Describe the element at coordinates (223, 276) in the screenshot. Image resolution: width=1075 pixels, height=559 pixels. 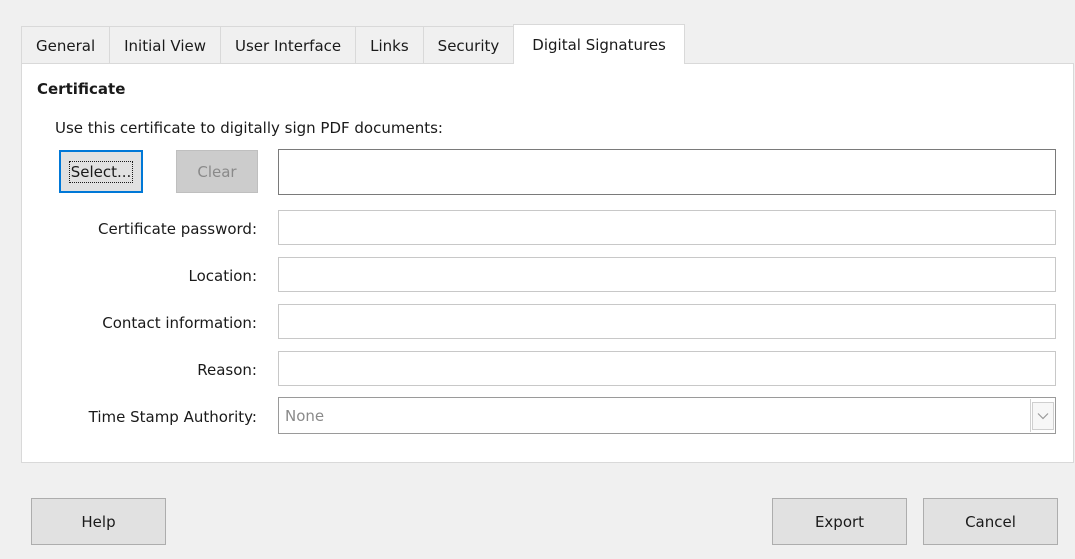
I see `location-label: Location:` at that location.